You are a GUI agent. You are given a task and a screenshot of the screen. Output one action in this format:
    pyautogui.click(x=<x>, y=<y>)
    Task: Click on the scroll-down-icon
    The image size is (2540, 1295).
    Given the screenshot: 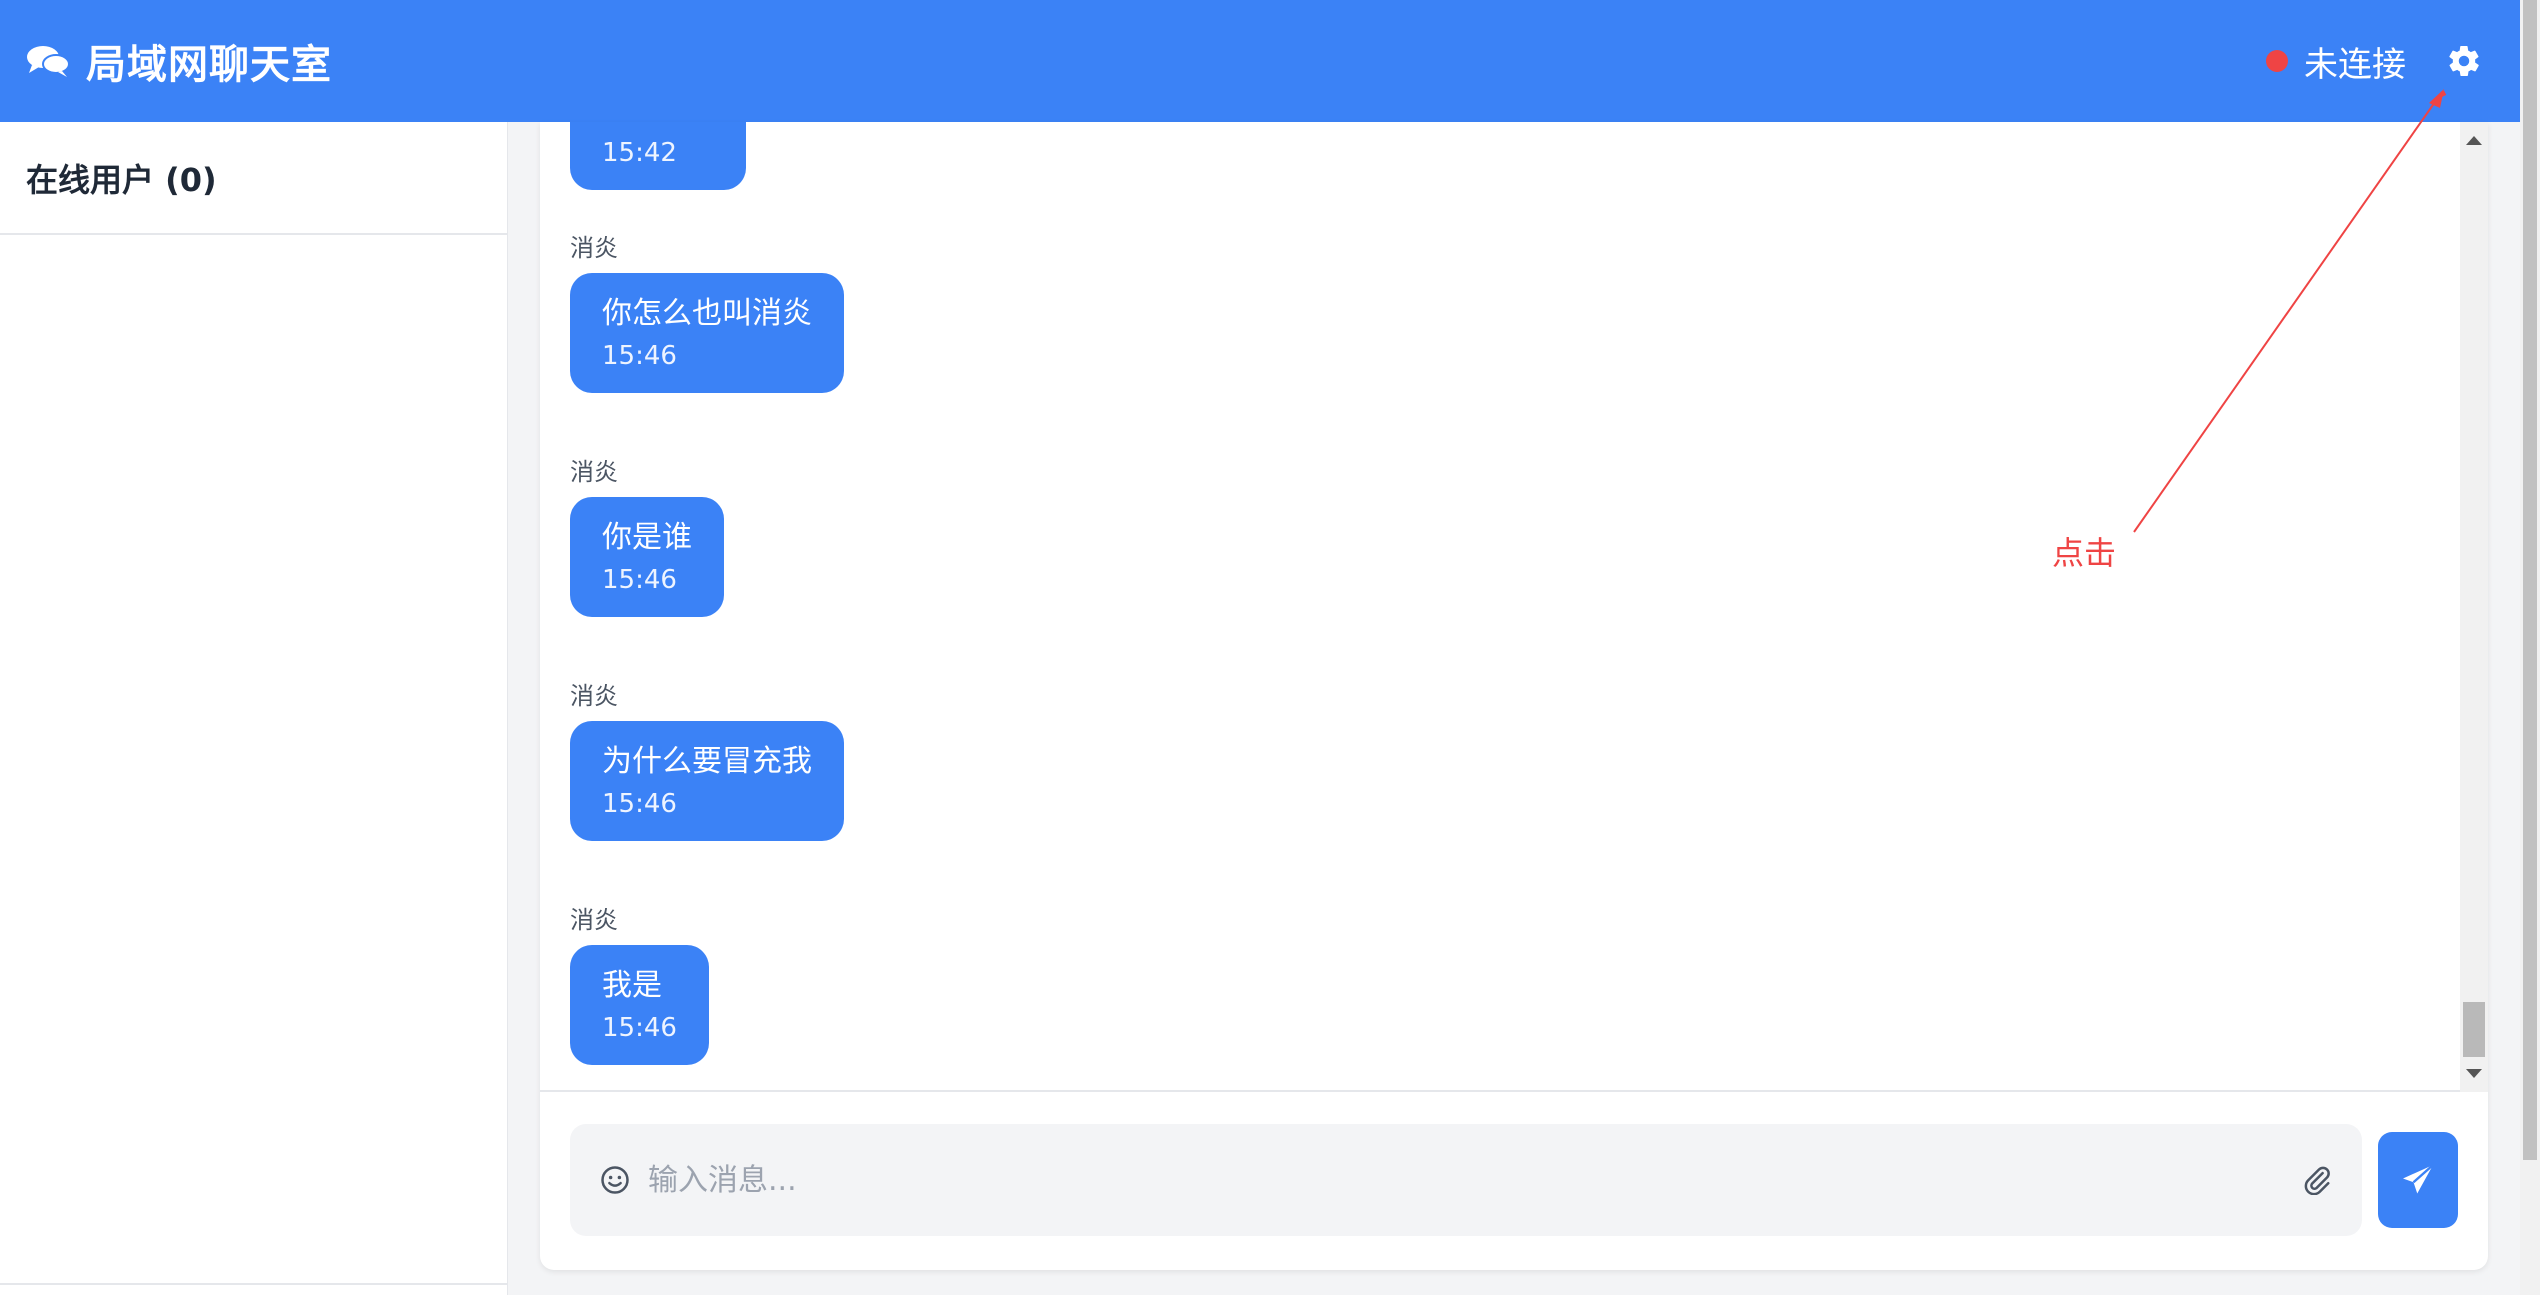 What is the action you would take?
    pyautogui.click(x=2474, y=1073)
    